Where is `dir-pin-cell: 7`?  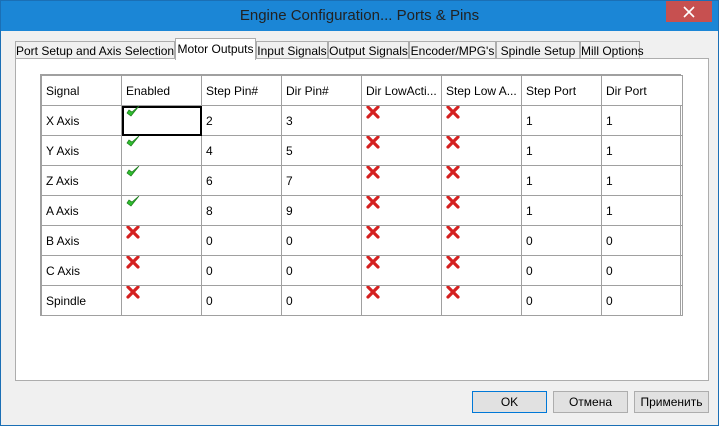 dir-pin-cell: 7 is located at coordinates (321, 180).